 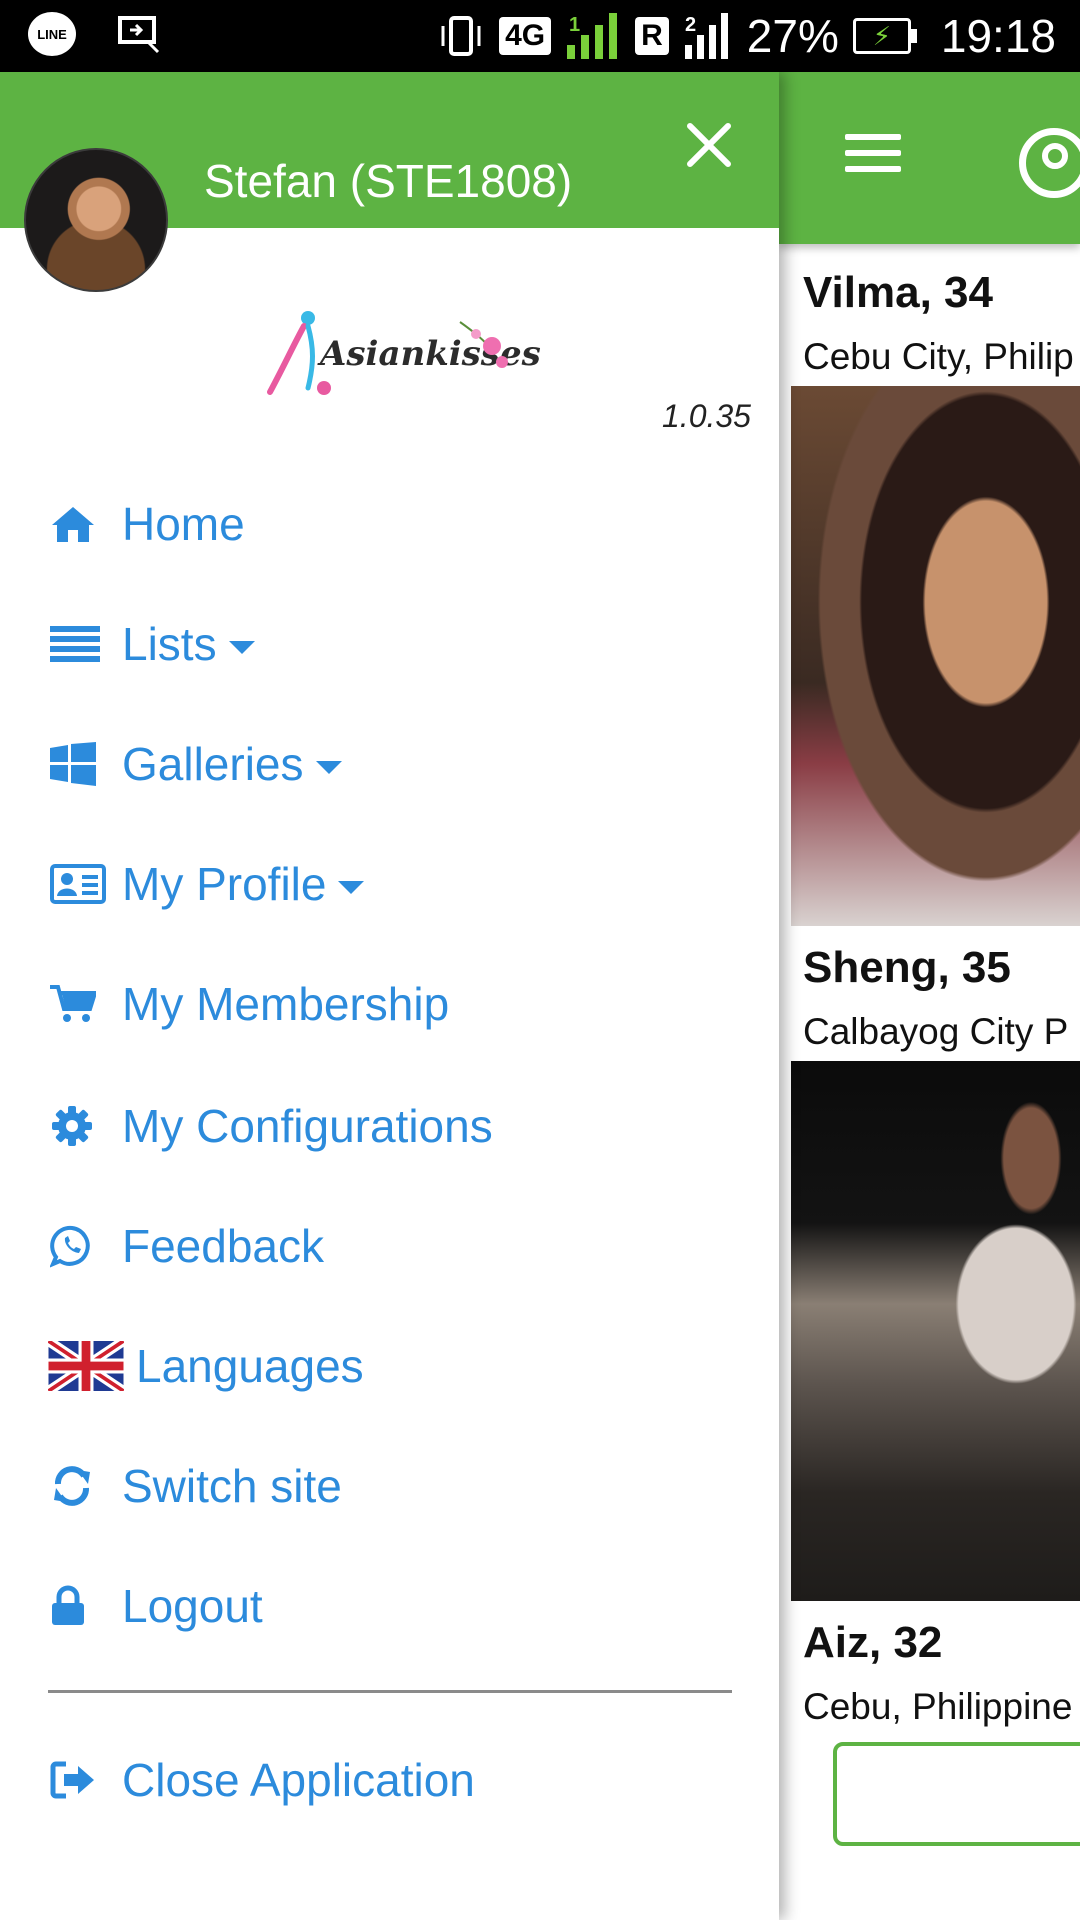 What do you see at coordinates (792, 36) in the screenshot?
I see `battery-percent: 27%` at bounding box center [792, 36].